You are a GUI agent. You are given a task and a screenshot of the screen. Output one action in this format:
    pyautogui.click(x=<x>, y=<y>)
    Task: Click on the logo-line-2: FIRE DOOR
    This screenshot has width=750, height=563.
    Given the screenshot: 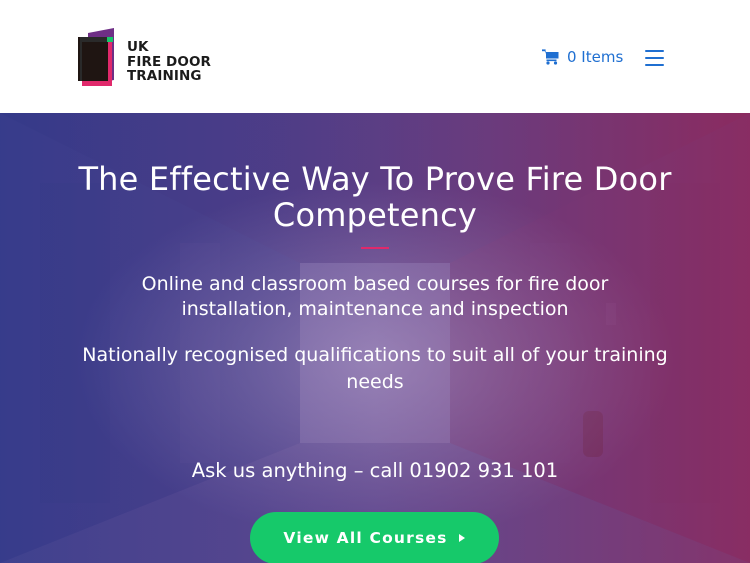 What is the action you would take?
    pyautogui.click(x=169, y=61)
    